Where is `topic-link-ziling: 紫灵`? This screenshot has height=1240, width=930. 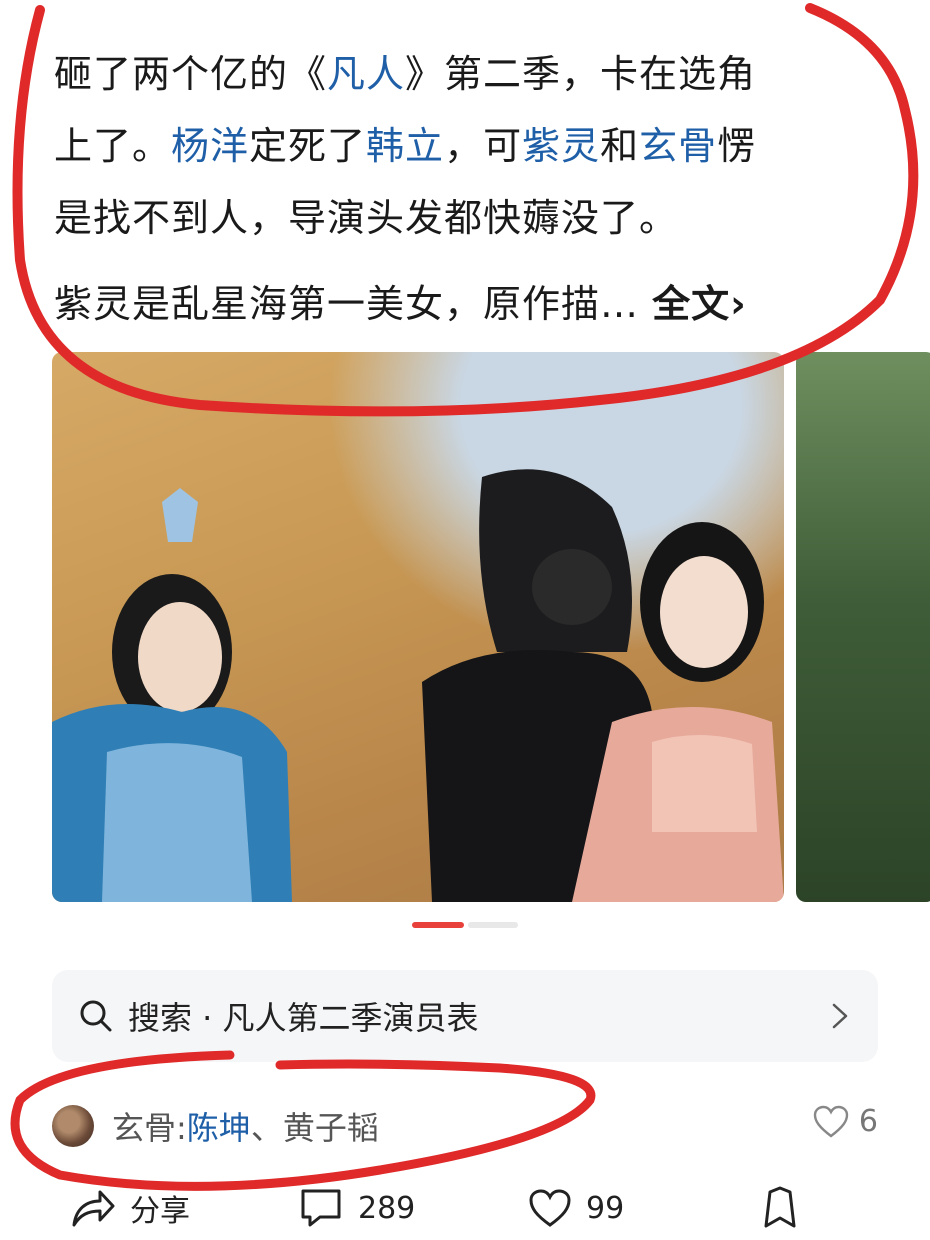
topic-link-ziling: 紫灵 is located at coordinates (561, 146).